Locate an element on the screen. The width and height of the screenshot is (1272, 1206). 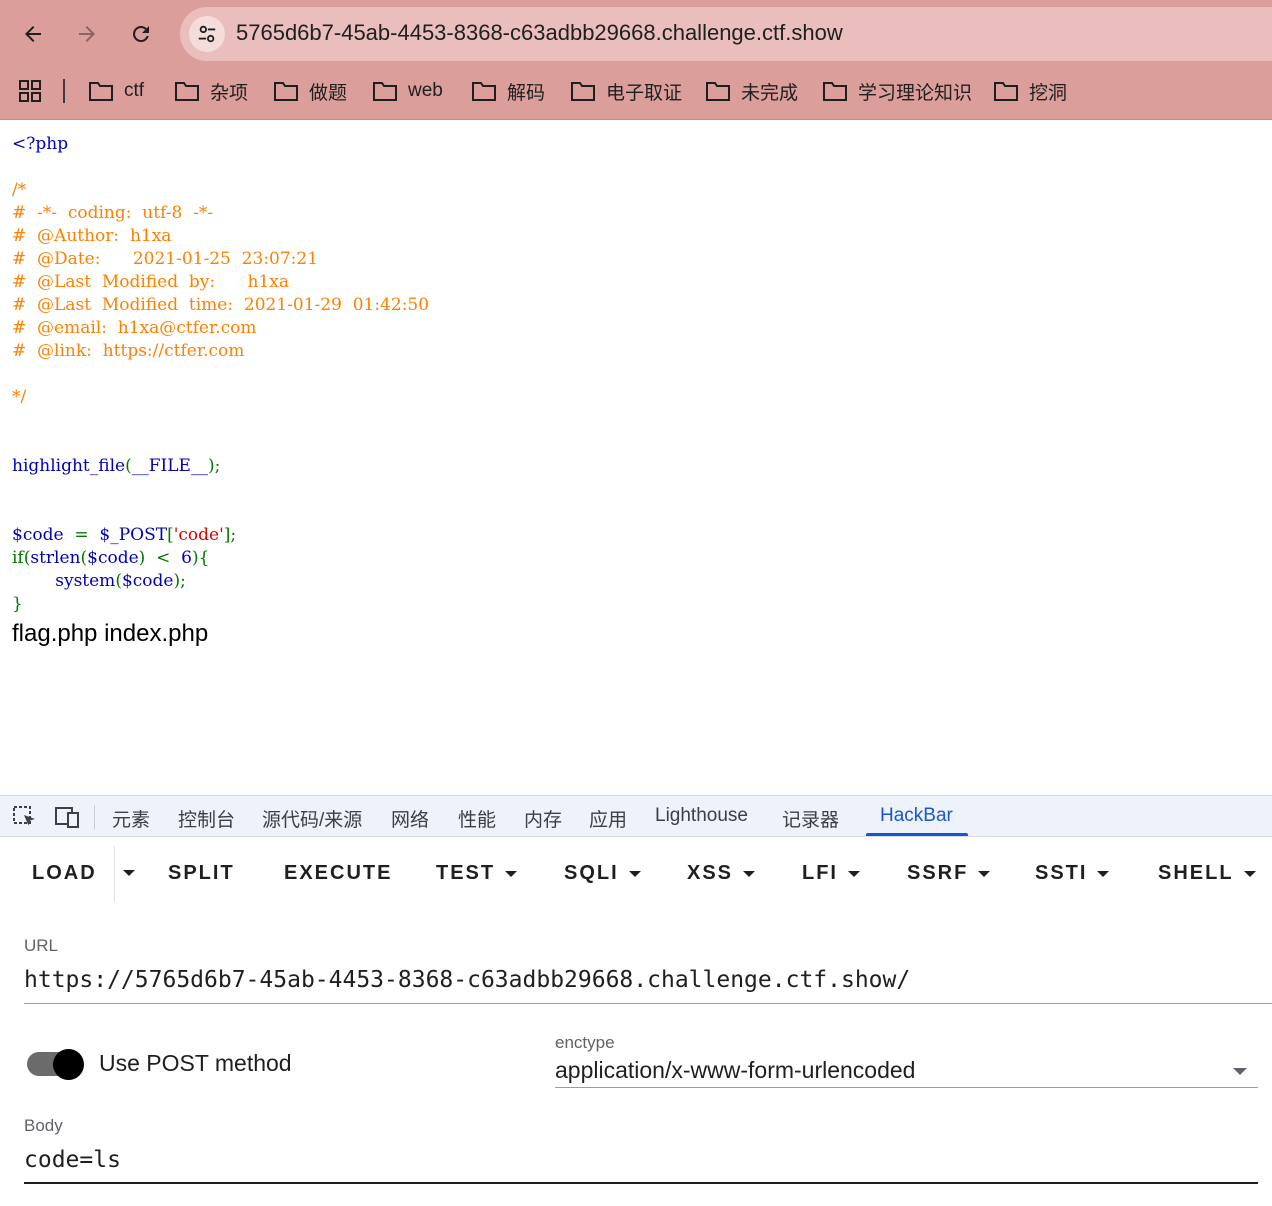
bookmark-unfinished: 未完成 is located at coordinates (751, 91).